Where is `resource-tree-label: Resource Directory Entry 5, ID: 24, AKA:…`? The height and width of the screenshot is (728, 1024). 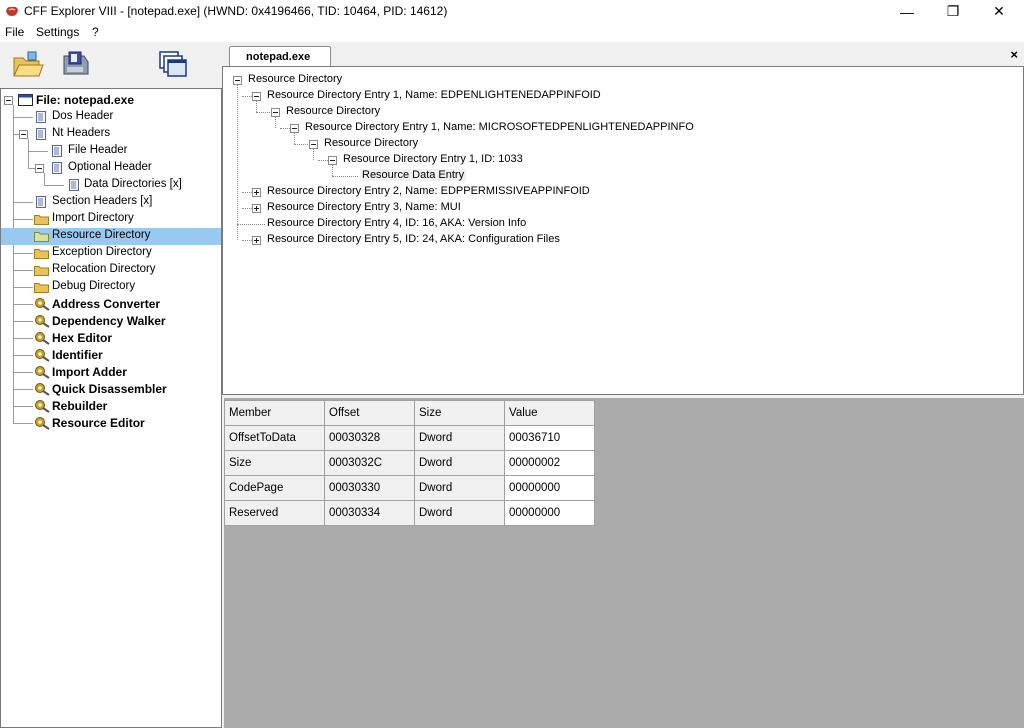
resource-tree-label: Resource Directory Entry 5, ID: 24, AKA:… is located at coordinates (413, 239).